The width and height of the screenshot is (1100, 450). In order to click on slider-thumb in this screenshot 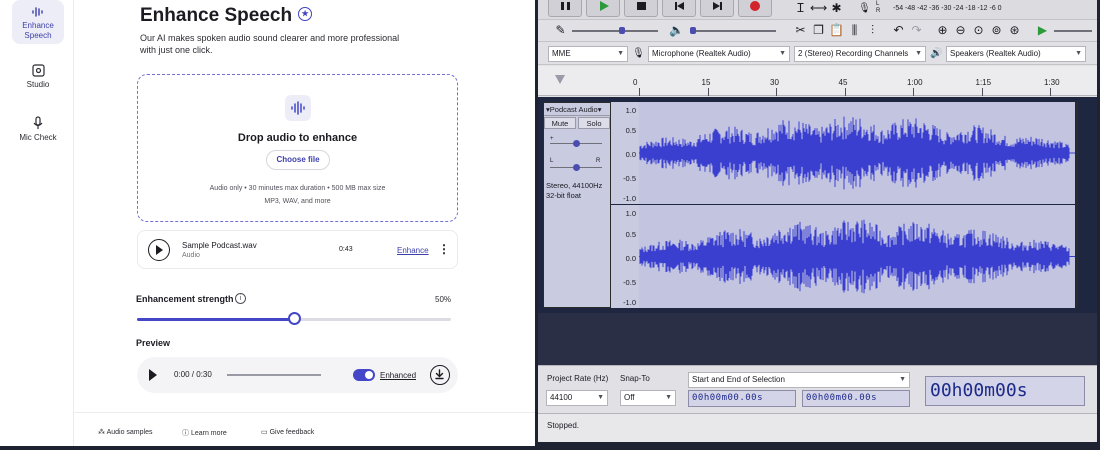, I will do `click(294, 318)`.